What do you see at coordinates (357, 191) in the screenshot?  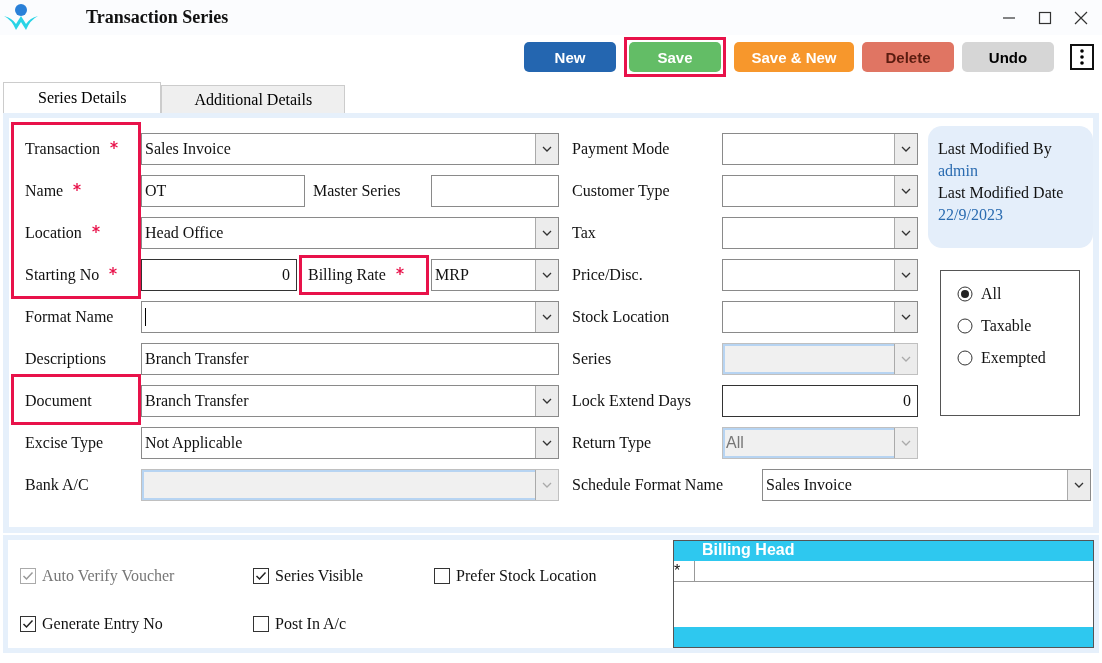 I see `field-label: Master Series` at bounding box center [357, 191].